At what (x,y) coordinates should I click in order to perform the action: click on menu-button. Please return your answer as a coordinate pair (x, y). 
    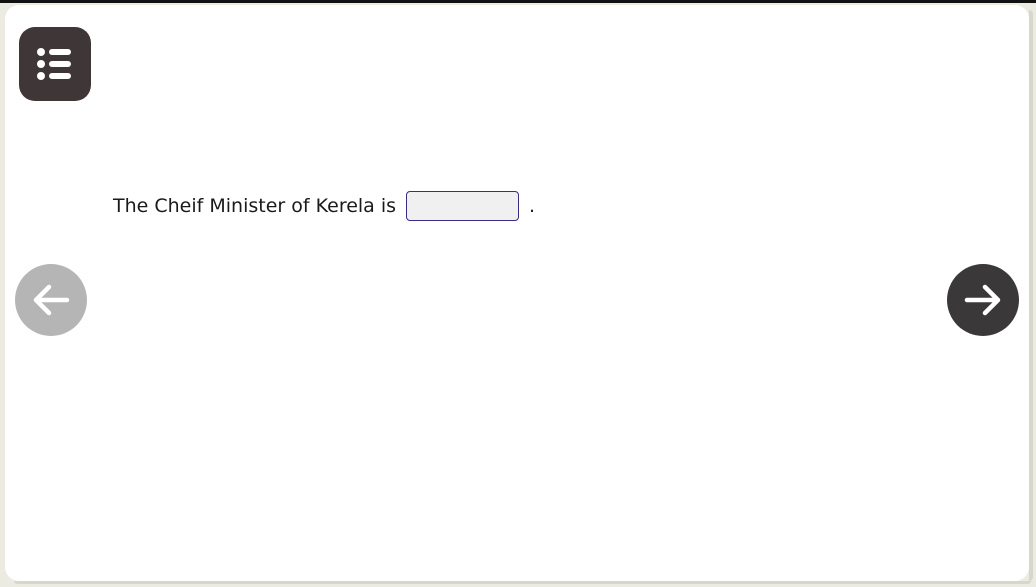
    Looking at the image, I should click on (55, 64).